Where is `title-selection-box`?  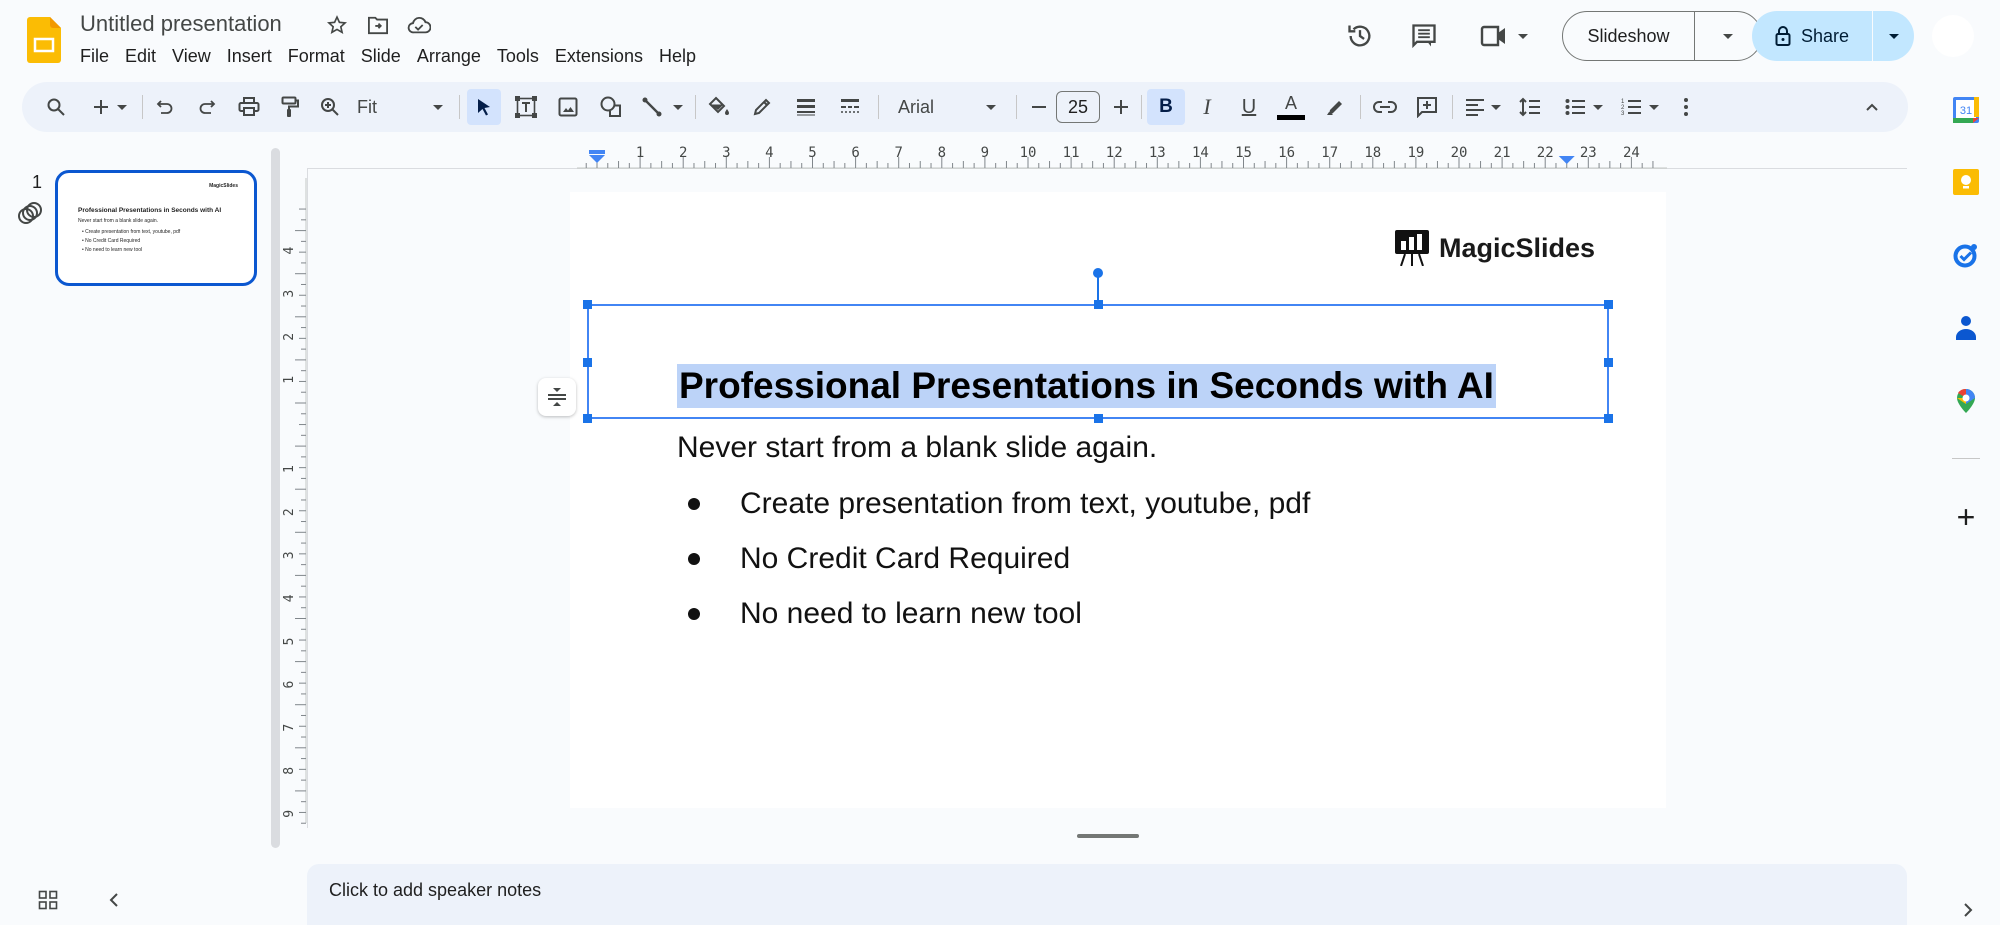
title-selection-box is located at coordinates (1098, 361).